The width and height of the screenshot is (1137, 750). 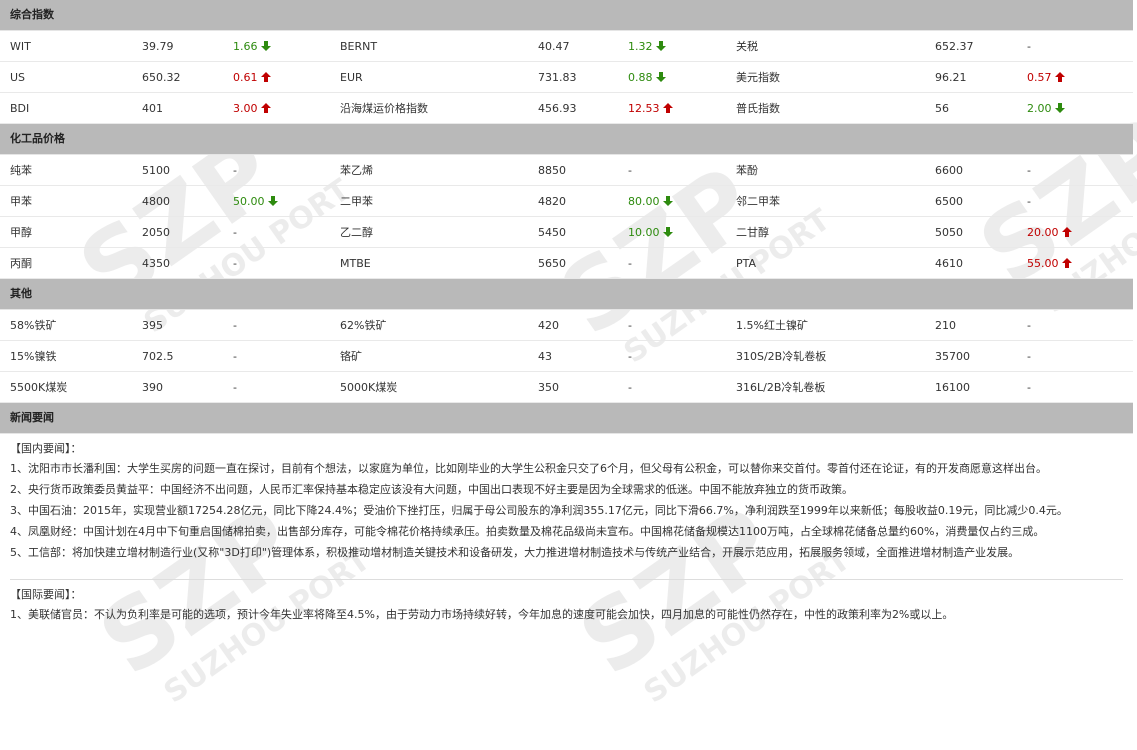 I want to click on item-price: 652.37, so click(x=954, y=46).